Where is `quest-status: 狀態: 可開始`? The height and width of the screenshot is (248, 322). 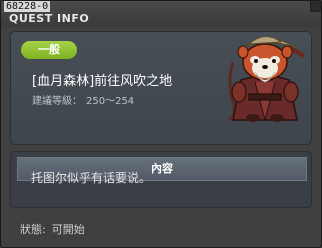
quest-status: 狀態: 可開始 is located at coordinates (52, 229).